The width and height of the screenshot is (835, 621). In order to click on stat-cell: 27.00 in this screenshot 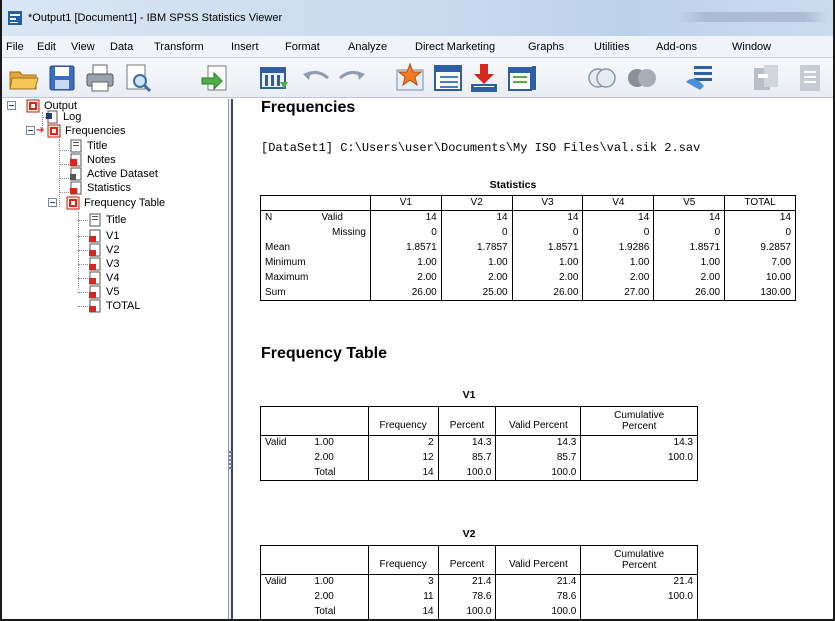, I will do `click(618, 293)`.